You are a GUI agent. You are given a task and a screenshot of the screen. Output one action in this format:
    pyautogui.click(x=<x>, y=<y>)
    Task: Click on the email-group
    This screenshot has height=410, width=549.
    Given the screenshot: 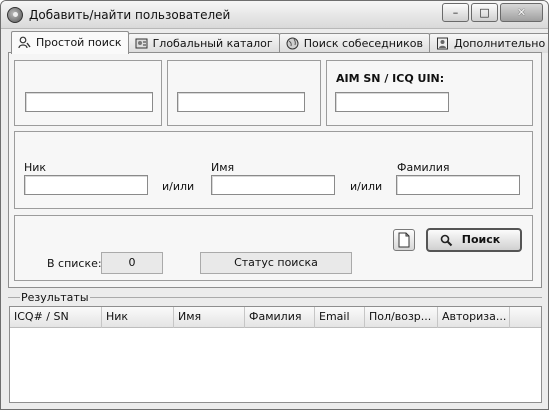 What is the action you would take?
    pyautogui.click(x=88, y=93)
    